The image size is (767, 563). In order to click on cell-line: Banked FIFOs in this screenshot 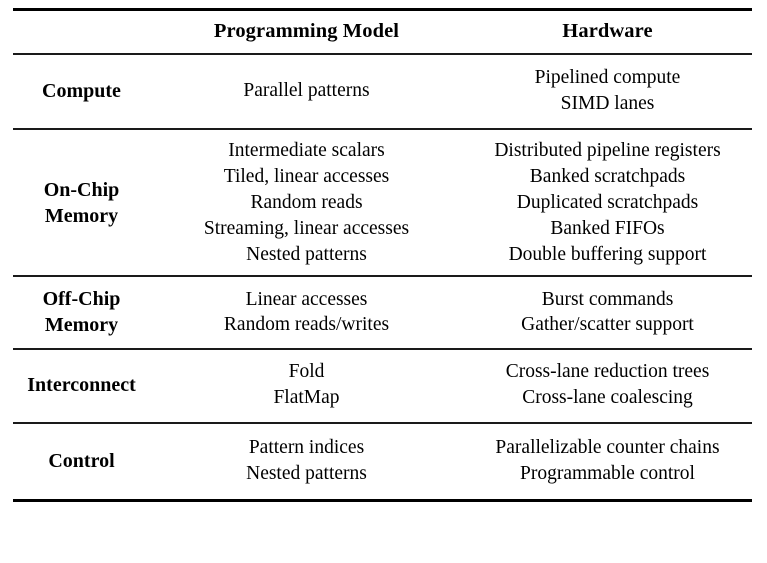, I will do `click(607, 228)`.